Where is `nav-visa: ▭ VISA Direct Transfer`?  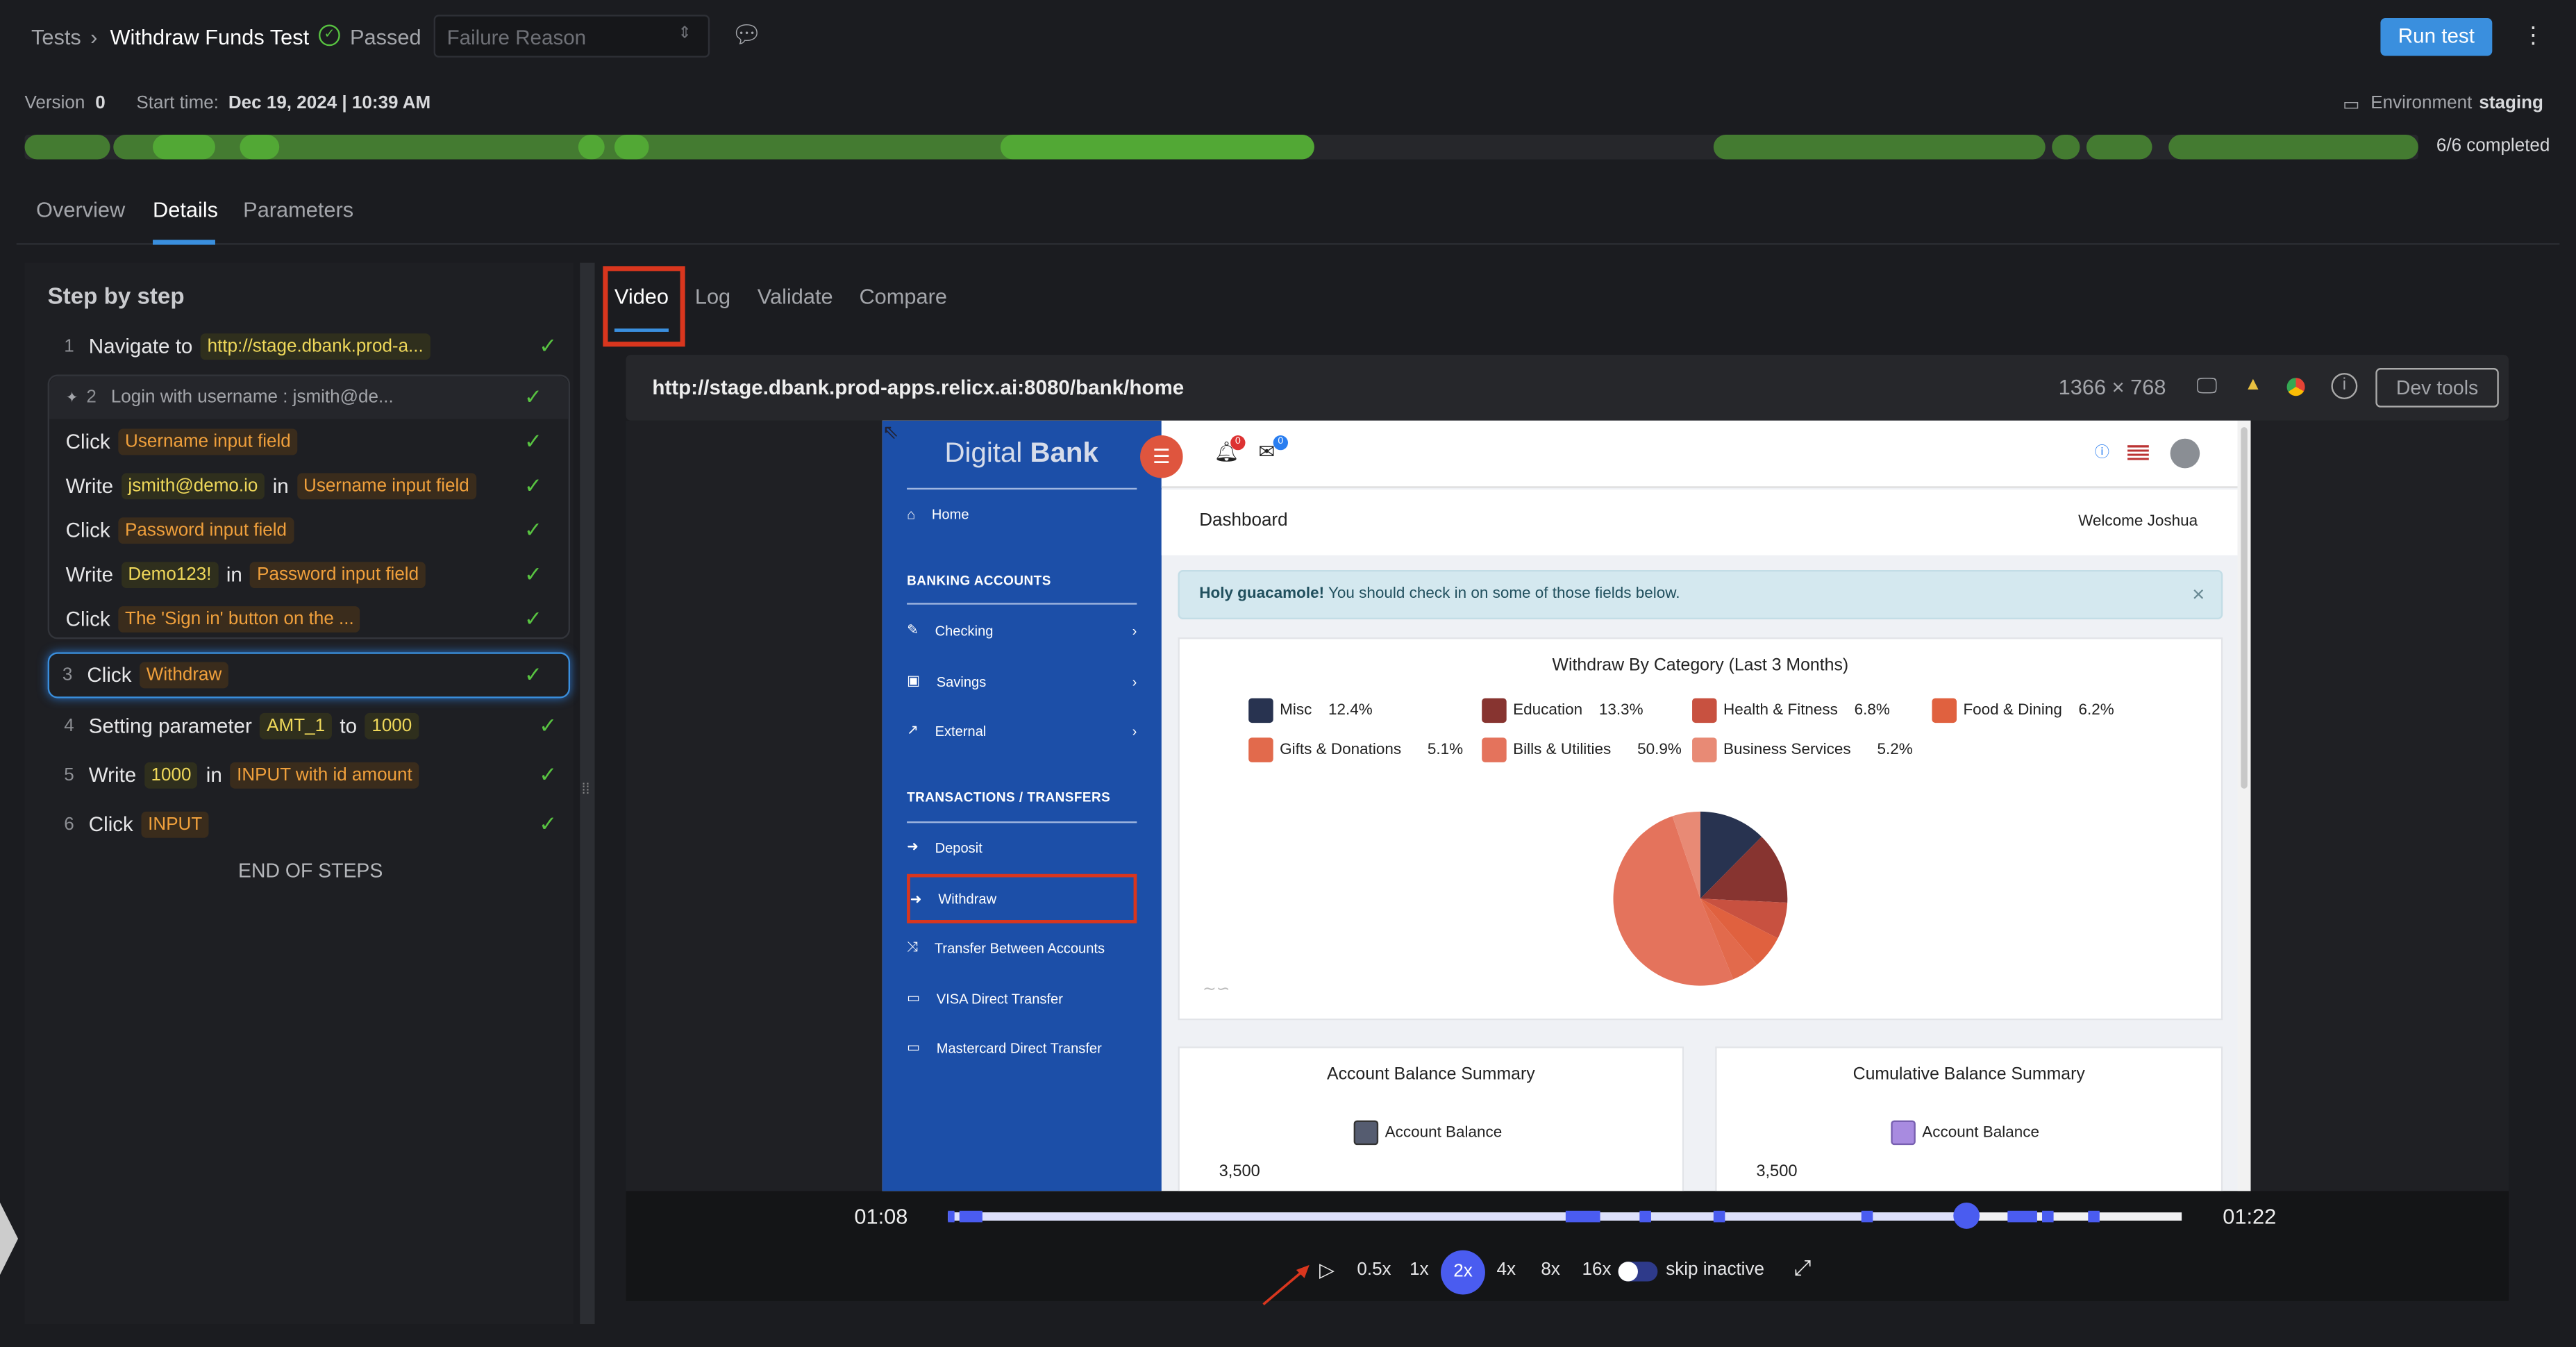
nav-visa: ▭ VISA Direct Transfer is located at coordinates (1022, 998).